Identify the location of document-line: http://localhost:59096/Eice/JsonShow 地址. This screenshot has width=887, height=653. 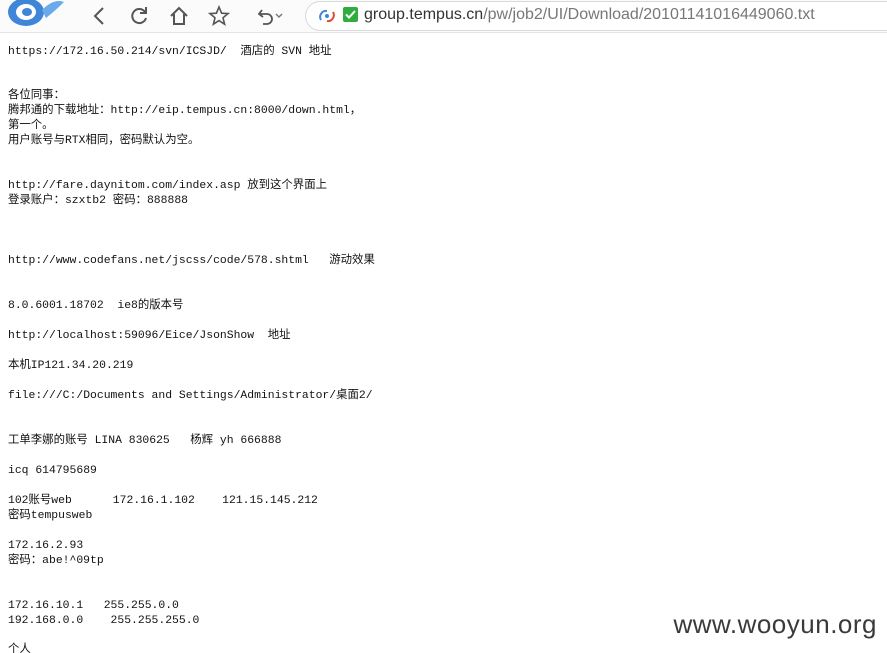
(149, 336).